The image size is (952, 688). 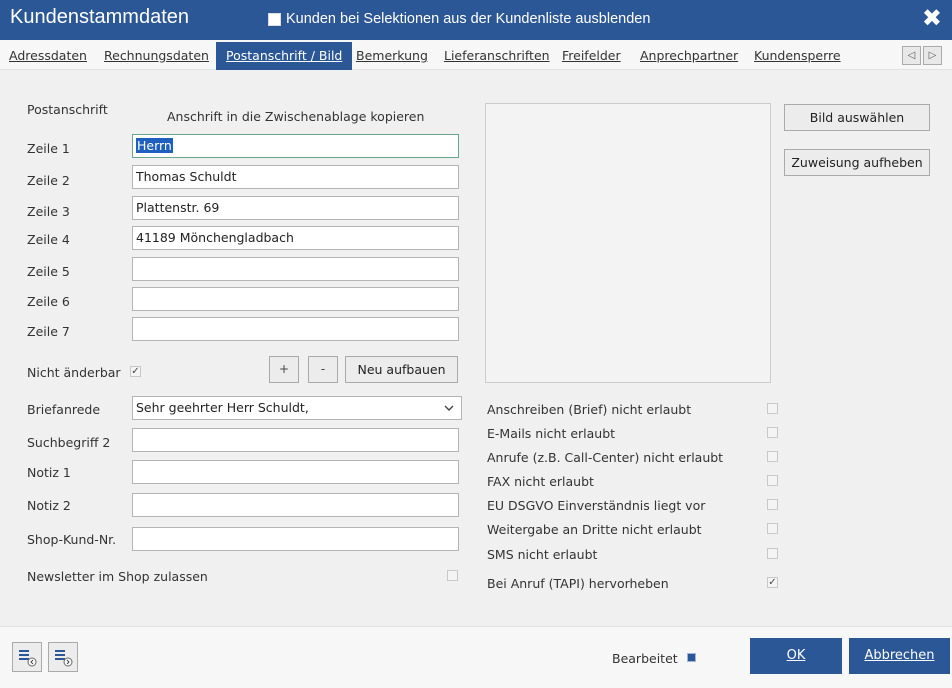 I want to click on shop-label: Shop-Kund-Nr., so click(x=72, y=539).